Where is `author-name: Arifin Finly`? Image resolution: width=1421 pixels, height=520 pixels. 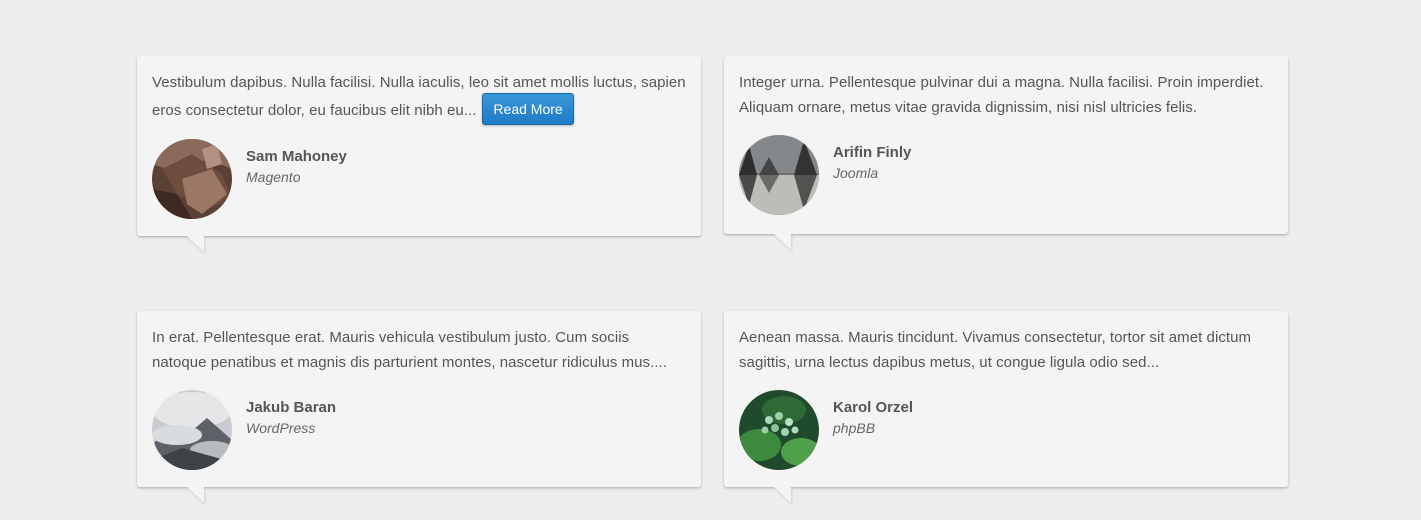
author-name: Arifin Finly is located at coordinates (872, 152).